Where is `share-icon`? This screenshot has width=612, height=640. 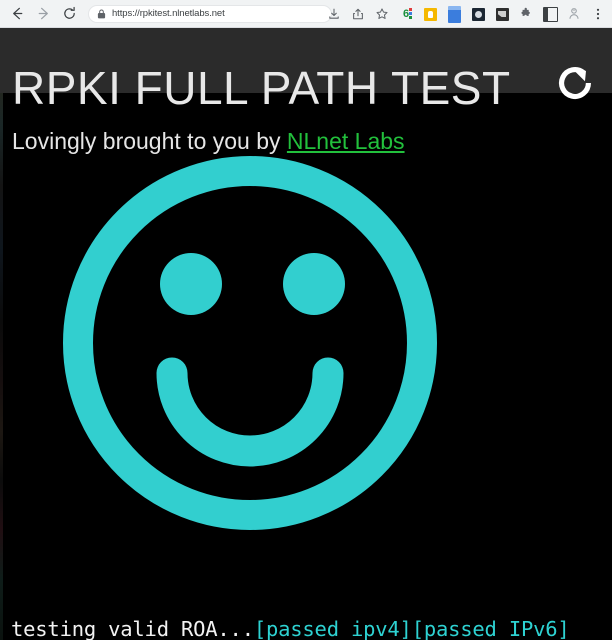
share-icon is located at coordinates (358, 14).